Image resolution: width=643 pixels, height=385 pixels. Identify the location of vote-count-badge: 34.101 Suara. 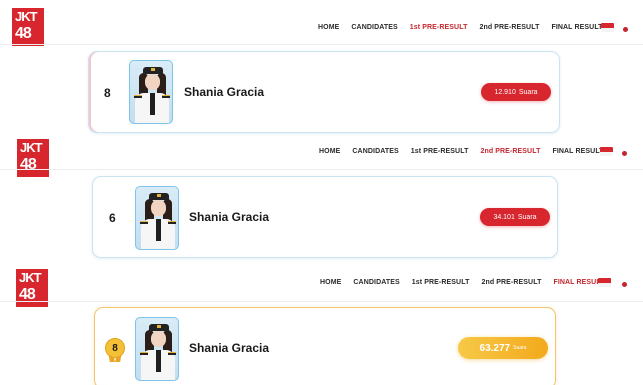
(515, 217).